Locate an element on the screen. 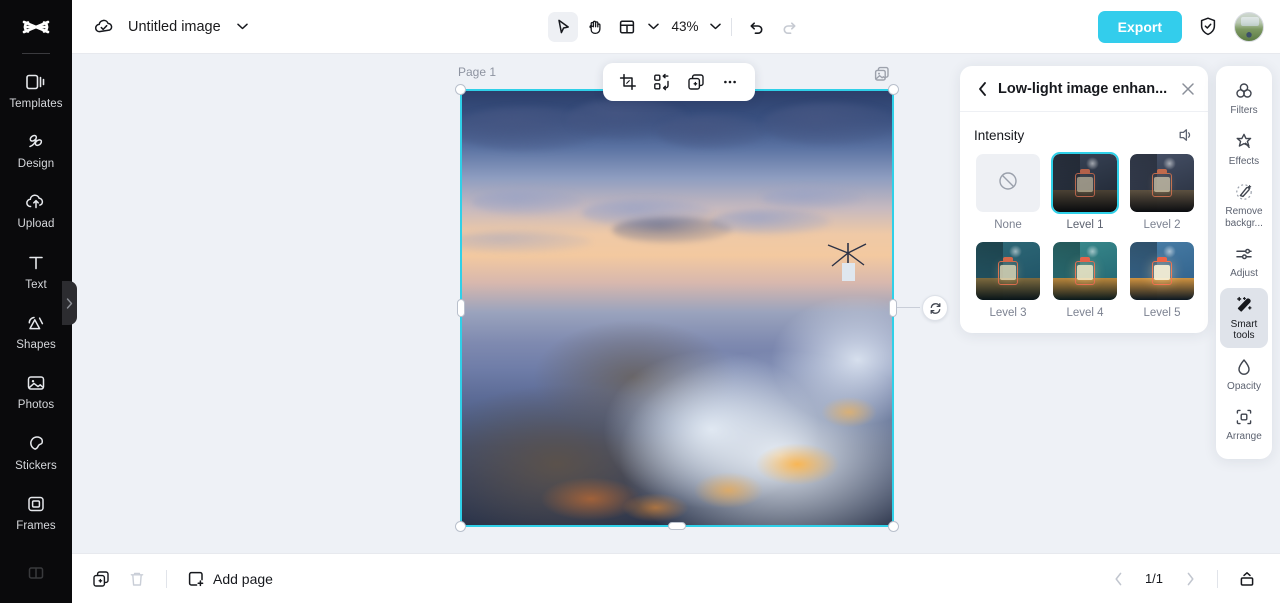 The width and height of the screenshot is (1280, 603). duplicate-page-button is located at coordinates (101, 579).